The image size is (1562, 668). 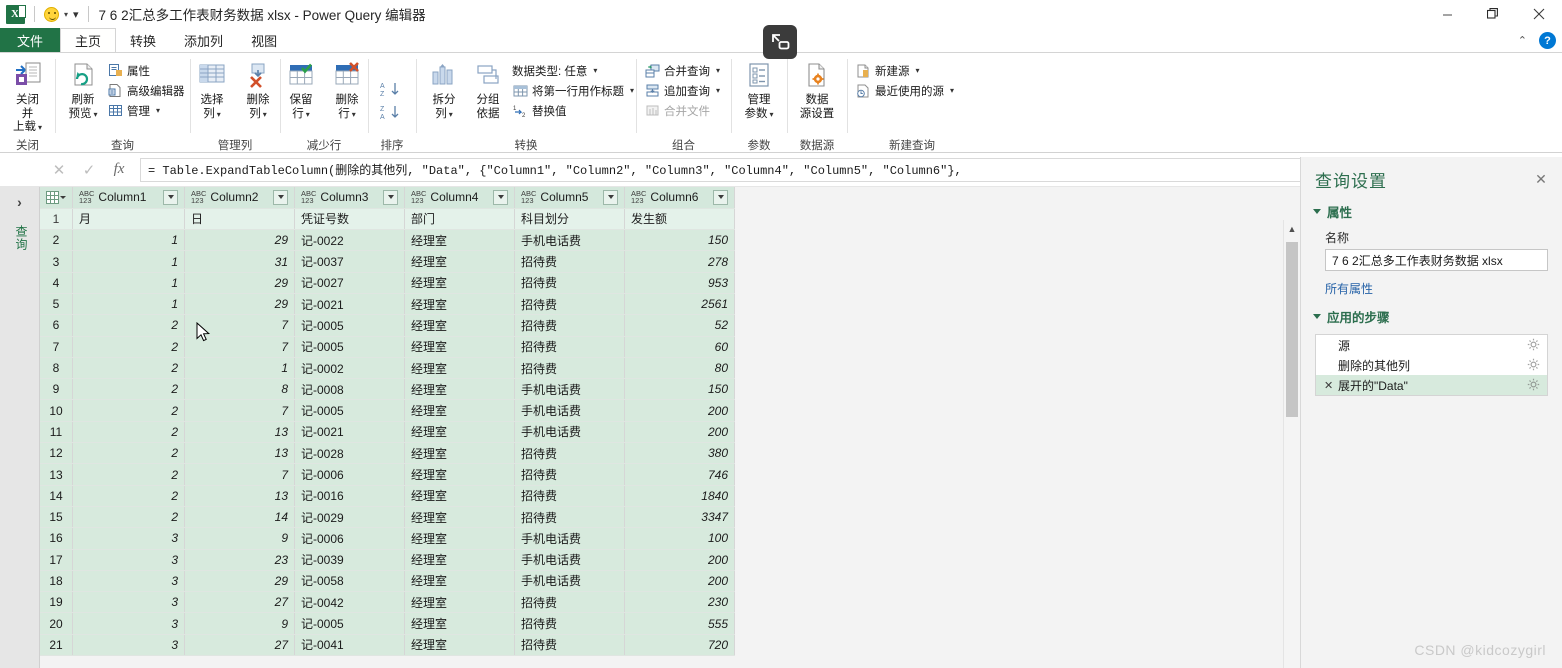 I want to click on table-row: 8 2 1 记-0002 经理室 招待费 80, so click(x=387, y=368).